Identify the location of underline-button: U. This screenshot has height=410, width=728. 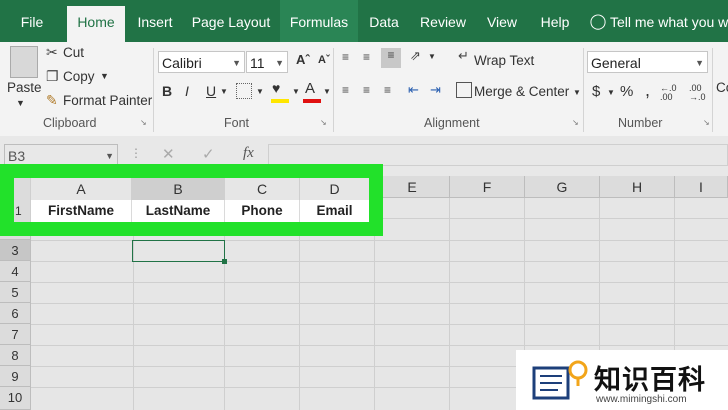
(211, 91).